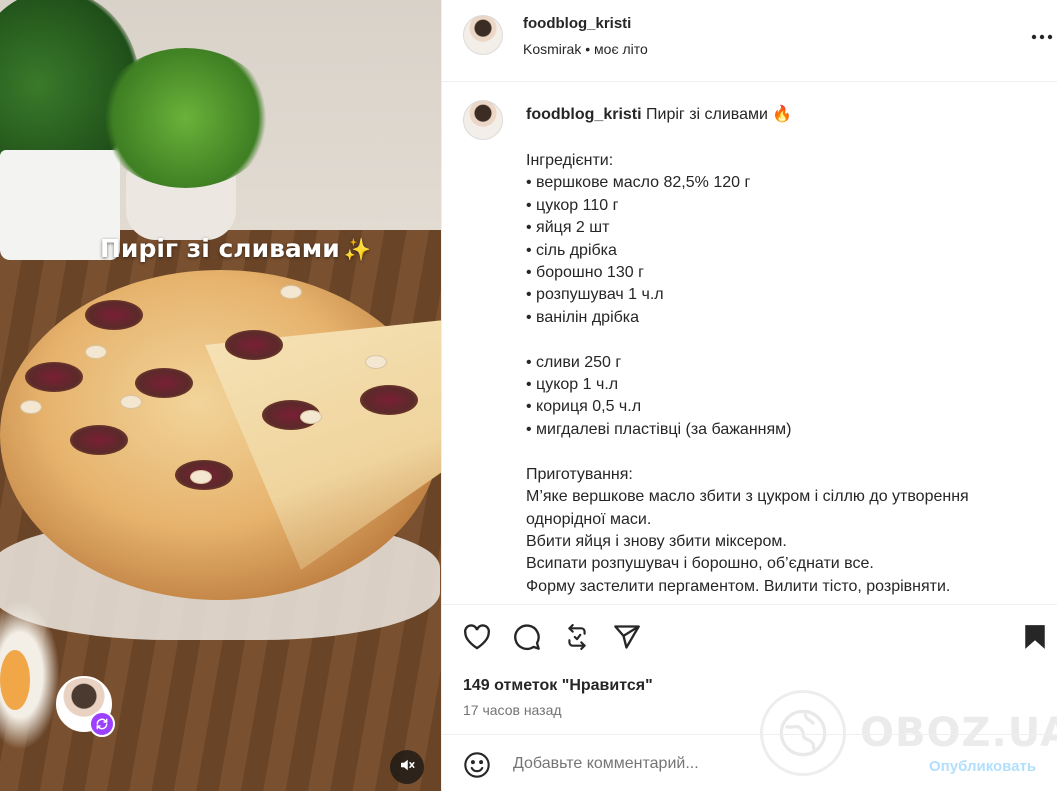 The image size is (1057, 791). What do you see at coordinates (703, 764) in the screenshot?
I see `comment-input` at bounding box center [703, 764].